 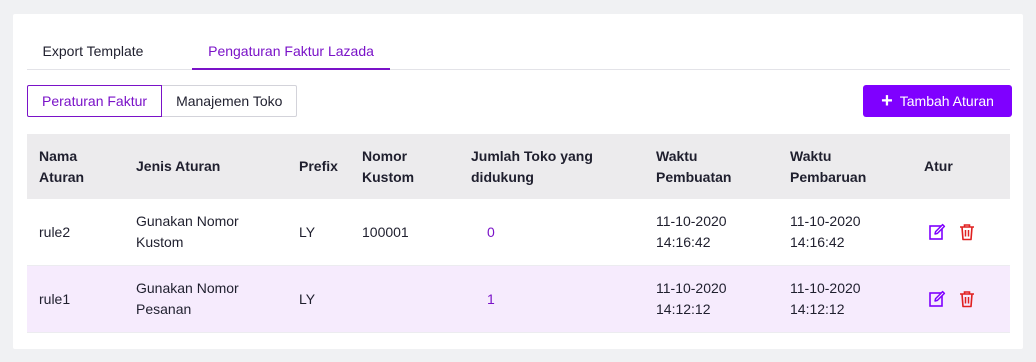 What do you see at coordinates (388, 166) in the screenshot?
I see `col-header-nomor-kustom: Nomor Kustom` at bounding box center [388, 166].